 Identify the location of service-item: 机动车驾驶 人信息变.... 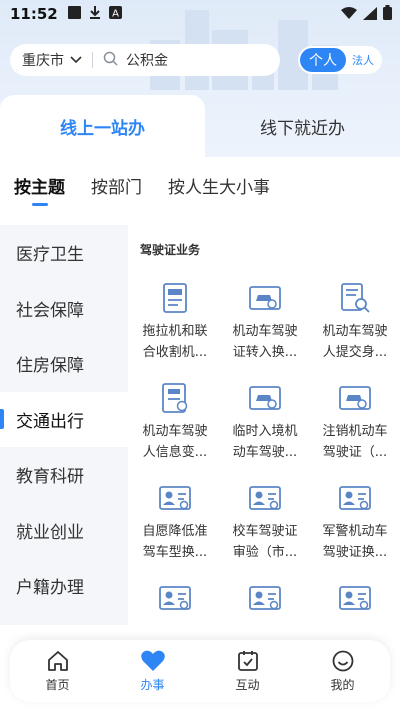
(175, 422).